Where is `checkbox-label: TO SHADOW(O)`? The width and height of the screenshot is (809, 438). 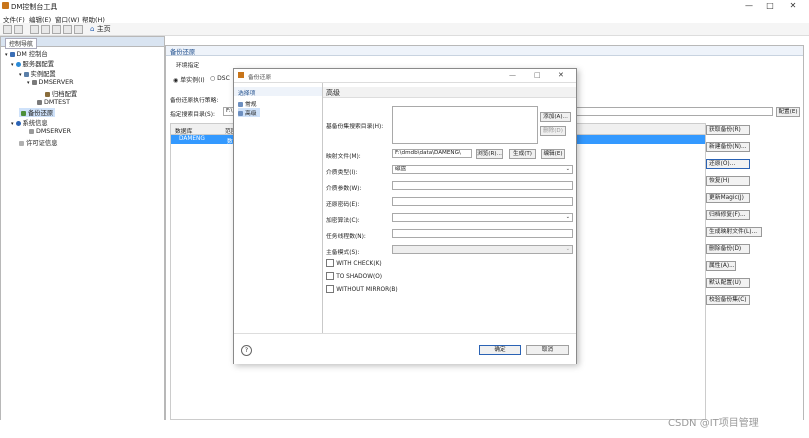 checkbox-label: TO SHADOW(O) is located at coordinates (359, 277).